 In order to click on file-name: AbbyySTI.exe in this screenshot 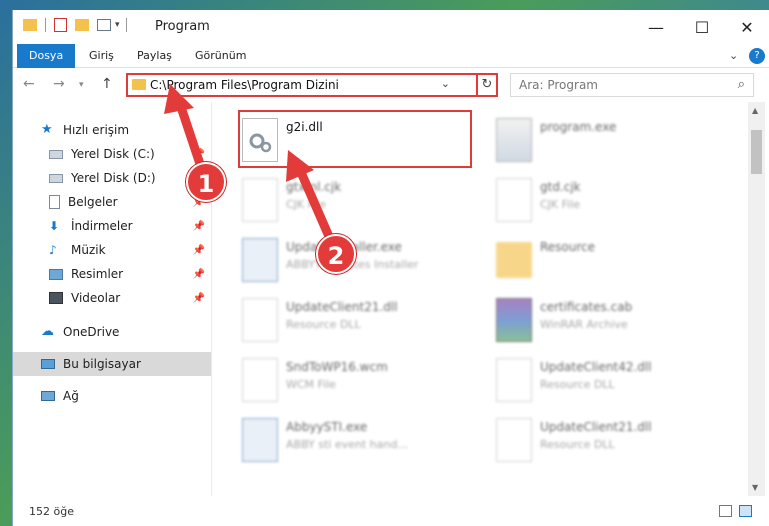, I will do `click(327, 427)`.